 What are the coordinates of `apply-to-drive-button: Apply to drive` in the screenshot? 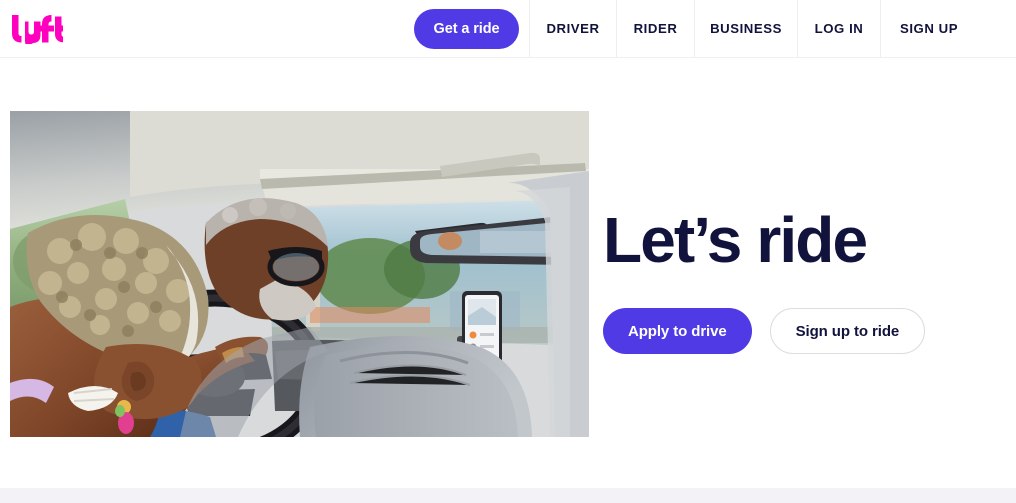 It's located at (677, 331).